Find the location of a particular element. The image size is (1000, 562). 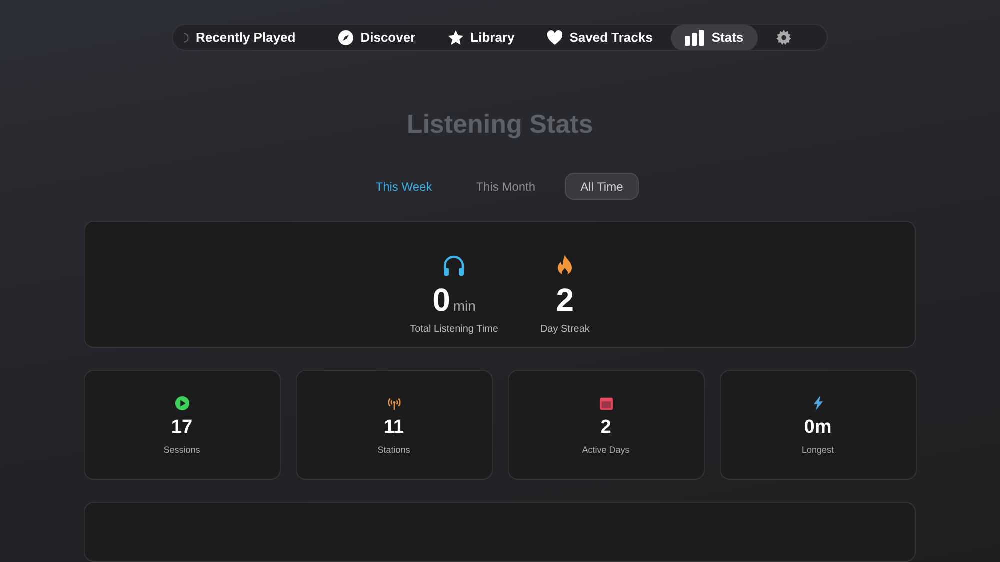

period-tab: This Month is located at coordinates (506, 186).